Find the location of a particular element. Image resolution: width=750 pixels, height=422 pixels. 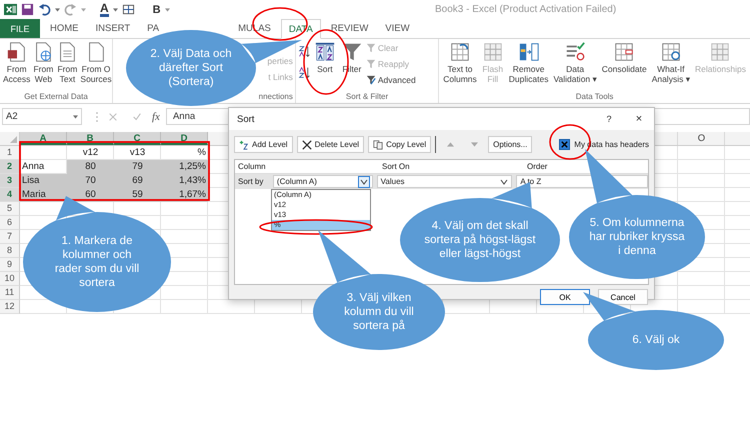

callout-text: 6. Välj ok is located at coordinates (656, 340).